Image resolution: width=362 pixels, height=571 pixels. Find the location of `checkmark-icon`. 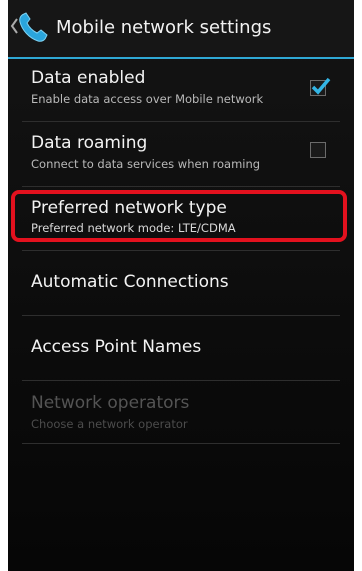

checkmark-icon is located at coordinates (321, 86).